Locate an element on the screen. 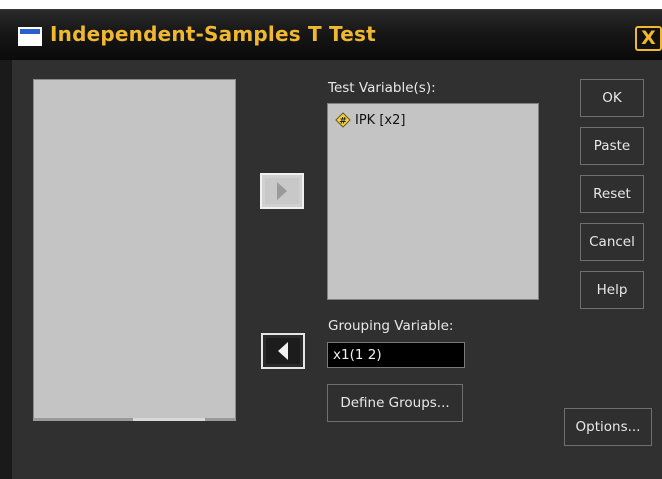  arrow-right-icon is located at coordinates (282, 191).